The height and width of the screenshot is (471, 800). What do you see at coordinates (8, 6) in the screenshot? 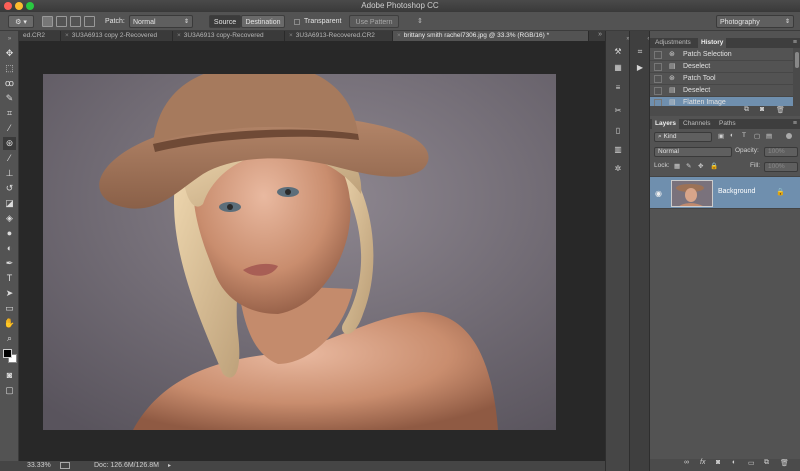
I see `close-window-button` at bounding box center [8, 6].